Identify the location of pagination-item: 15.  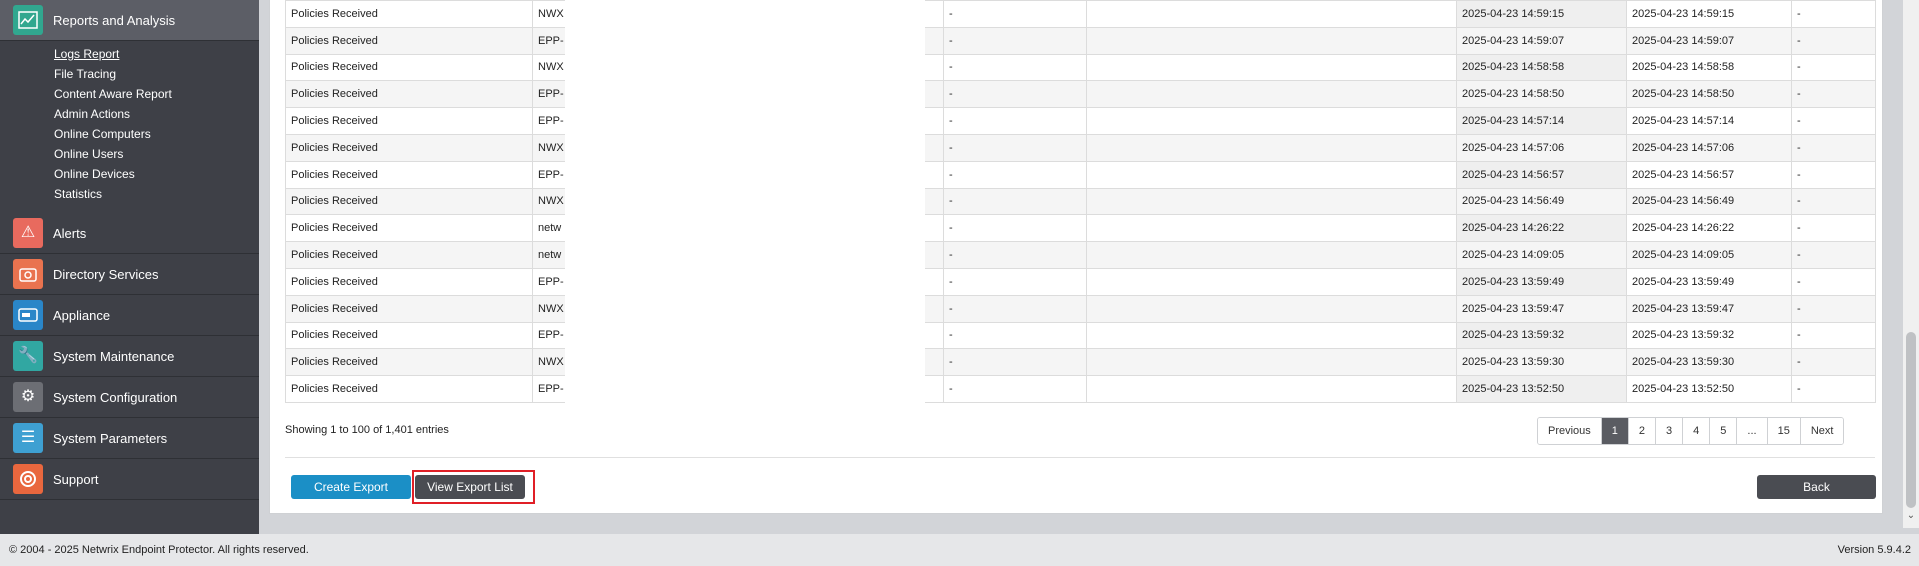
(1784, 431).